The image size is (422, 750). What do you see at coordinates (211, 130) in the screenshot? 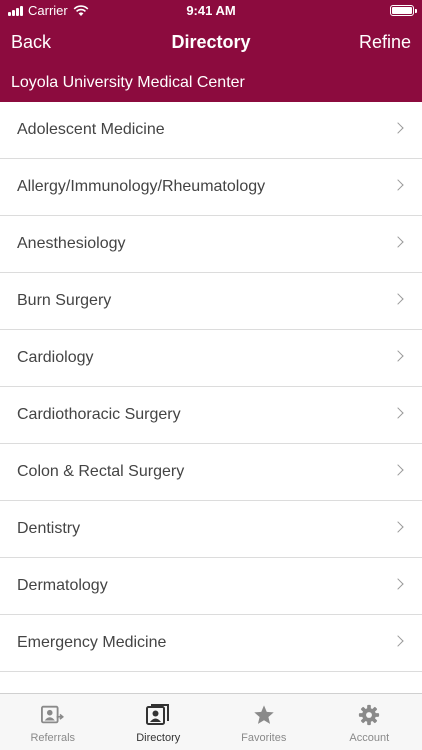
I see `list-item: Adolescent Medicine` at bounding box center [211, 130].